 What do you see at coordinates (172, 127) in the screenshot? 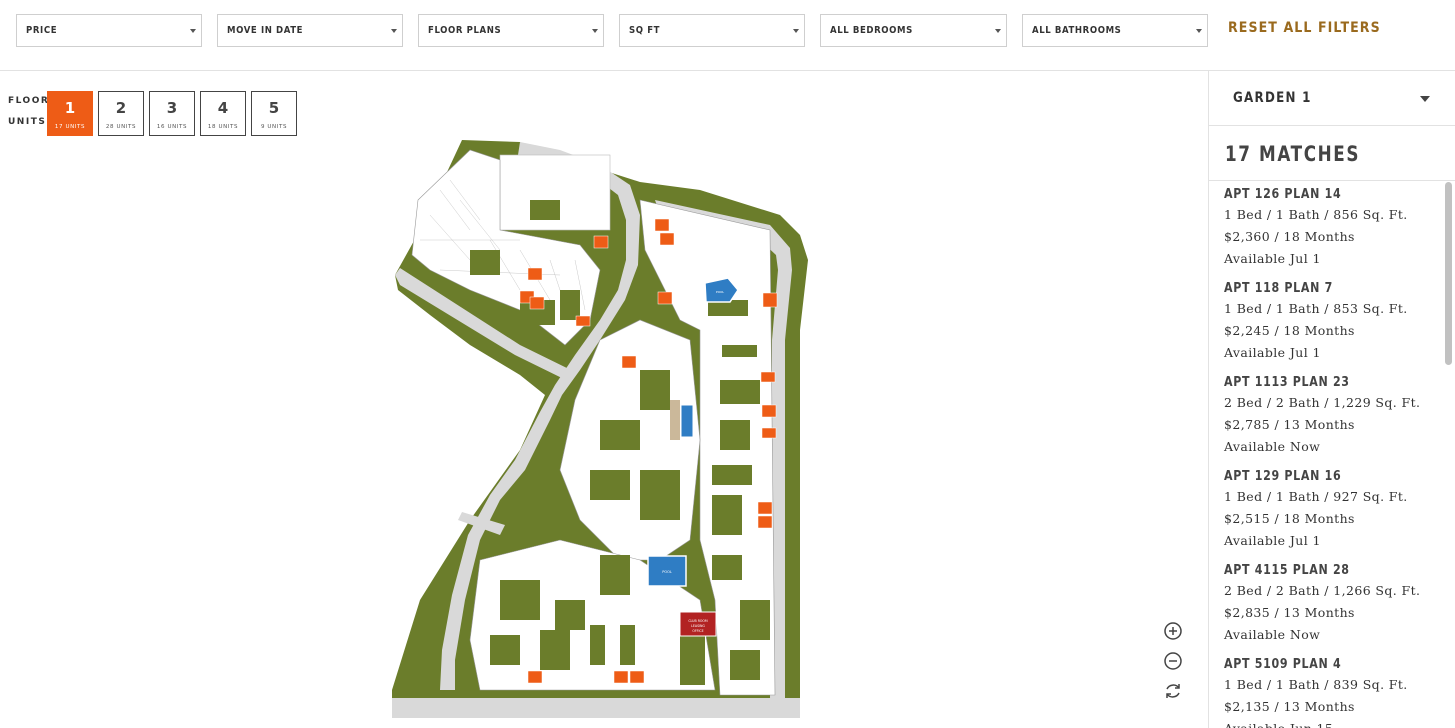
I see `floor-unit-count: 16 UNITS` at bounding box center [172, 127].